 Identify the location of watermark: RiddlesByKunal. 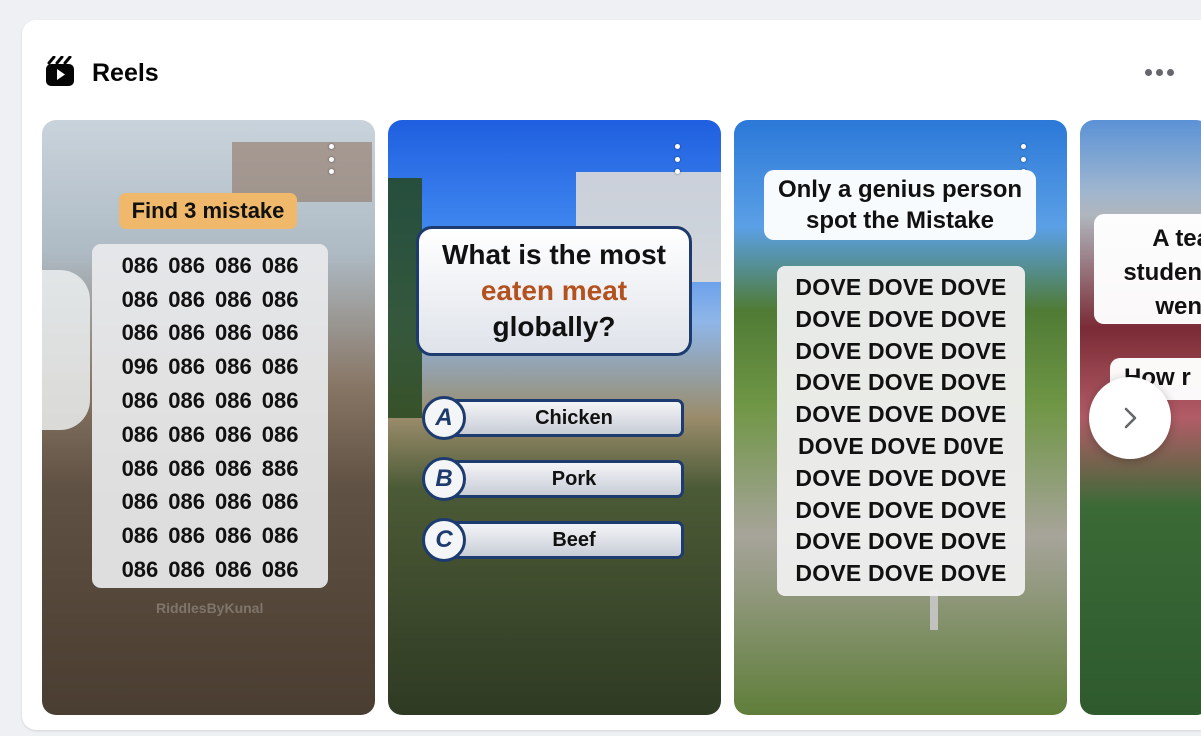
(210, 608).